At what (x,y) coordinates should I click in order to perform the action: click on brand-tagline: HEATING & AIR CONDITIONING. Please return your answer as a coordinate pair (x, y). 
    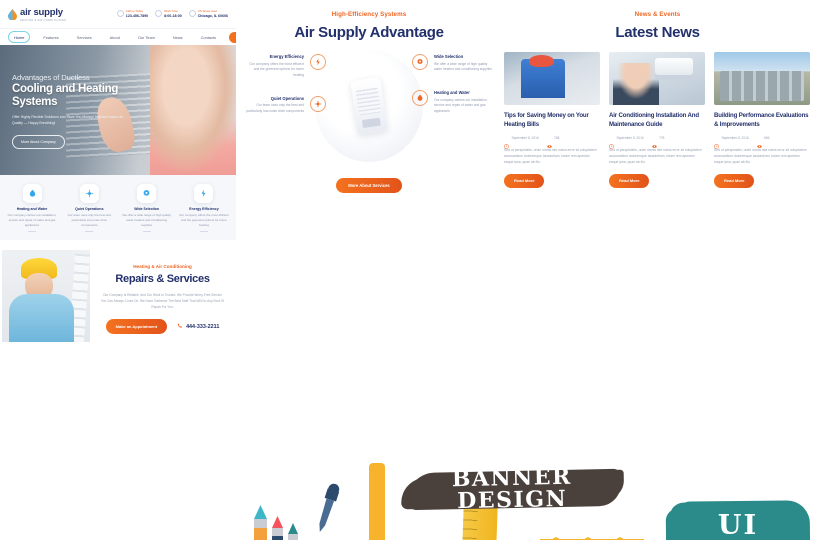
    Looking at the image, I should click on (43, 20).